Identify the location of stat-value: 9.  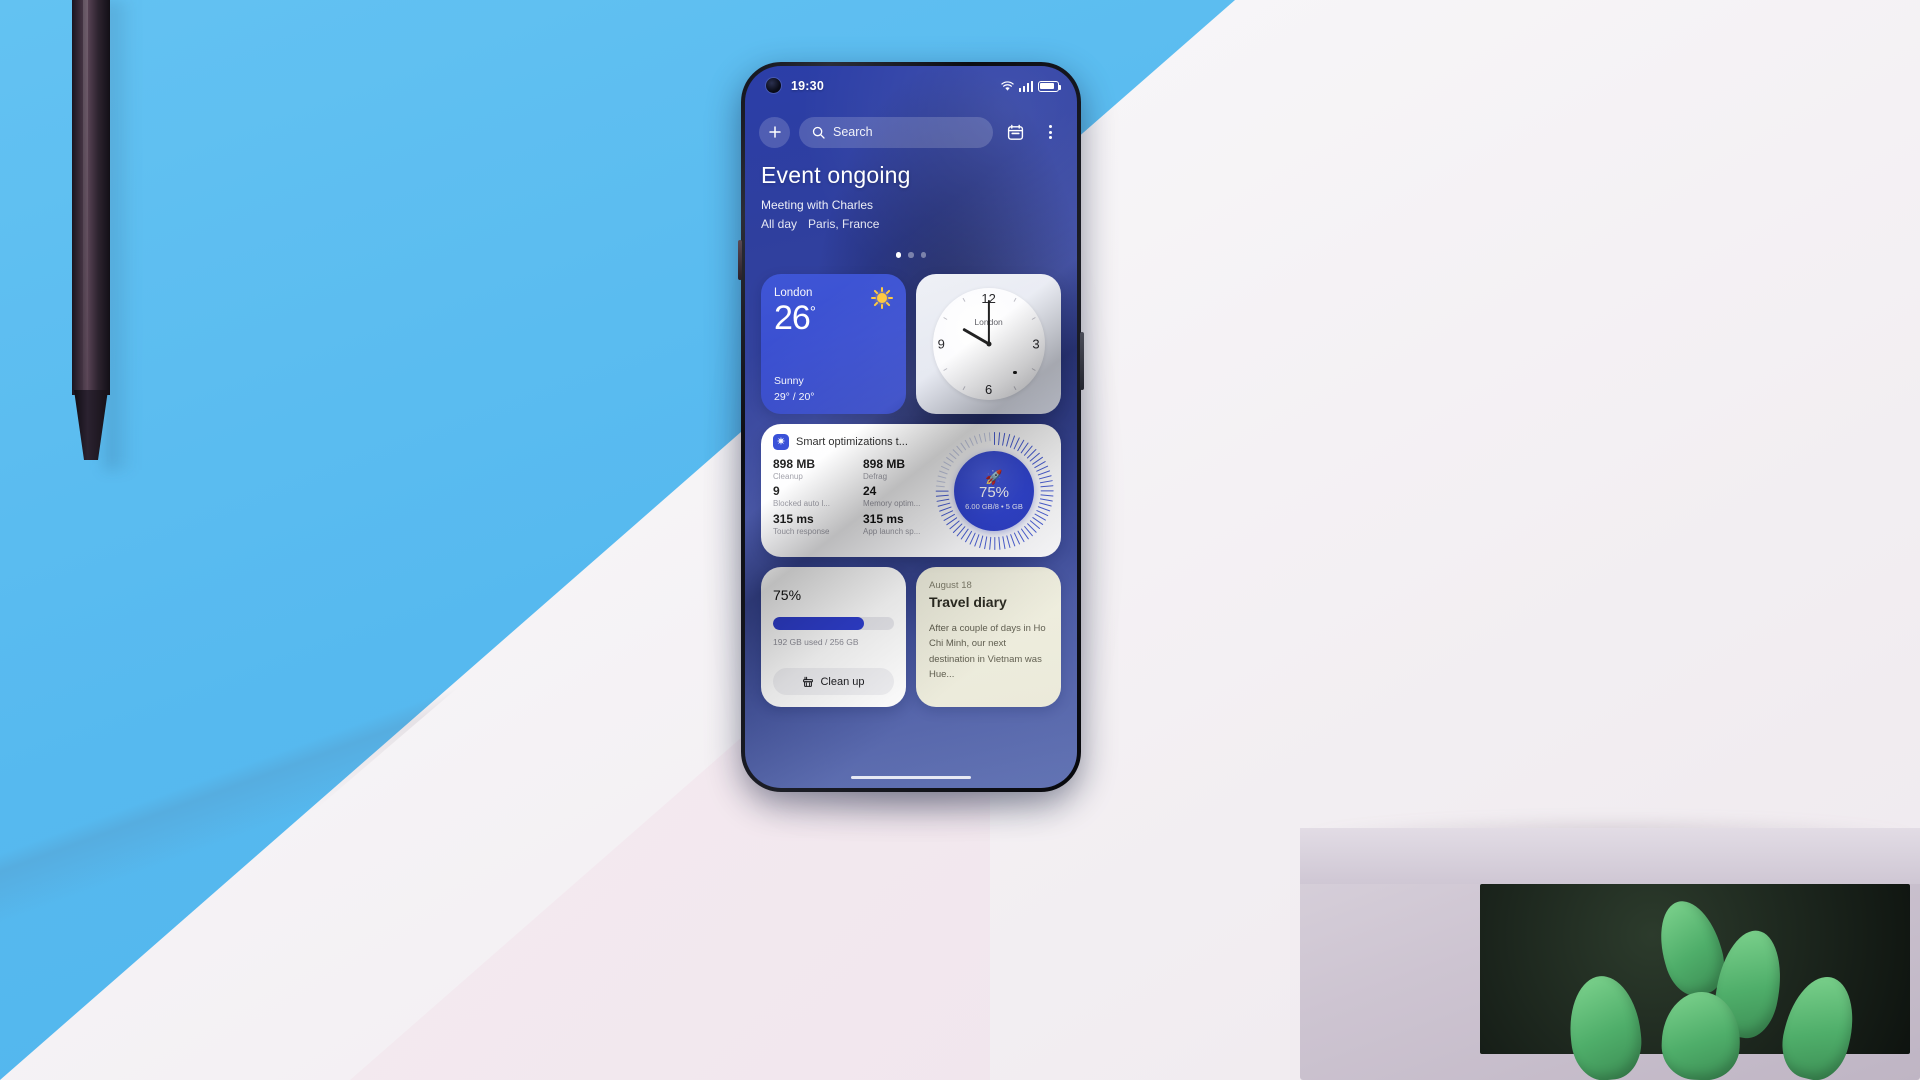
(776, 491).